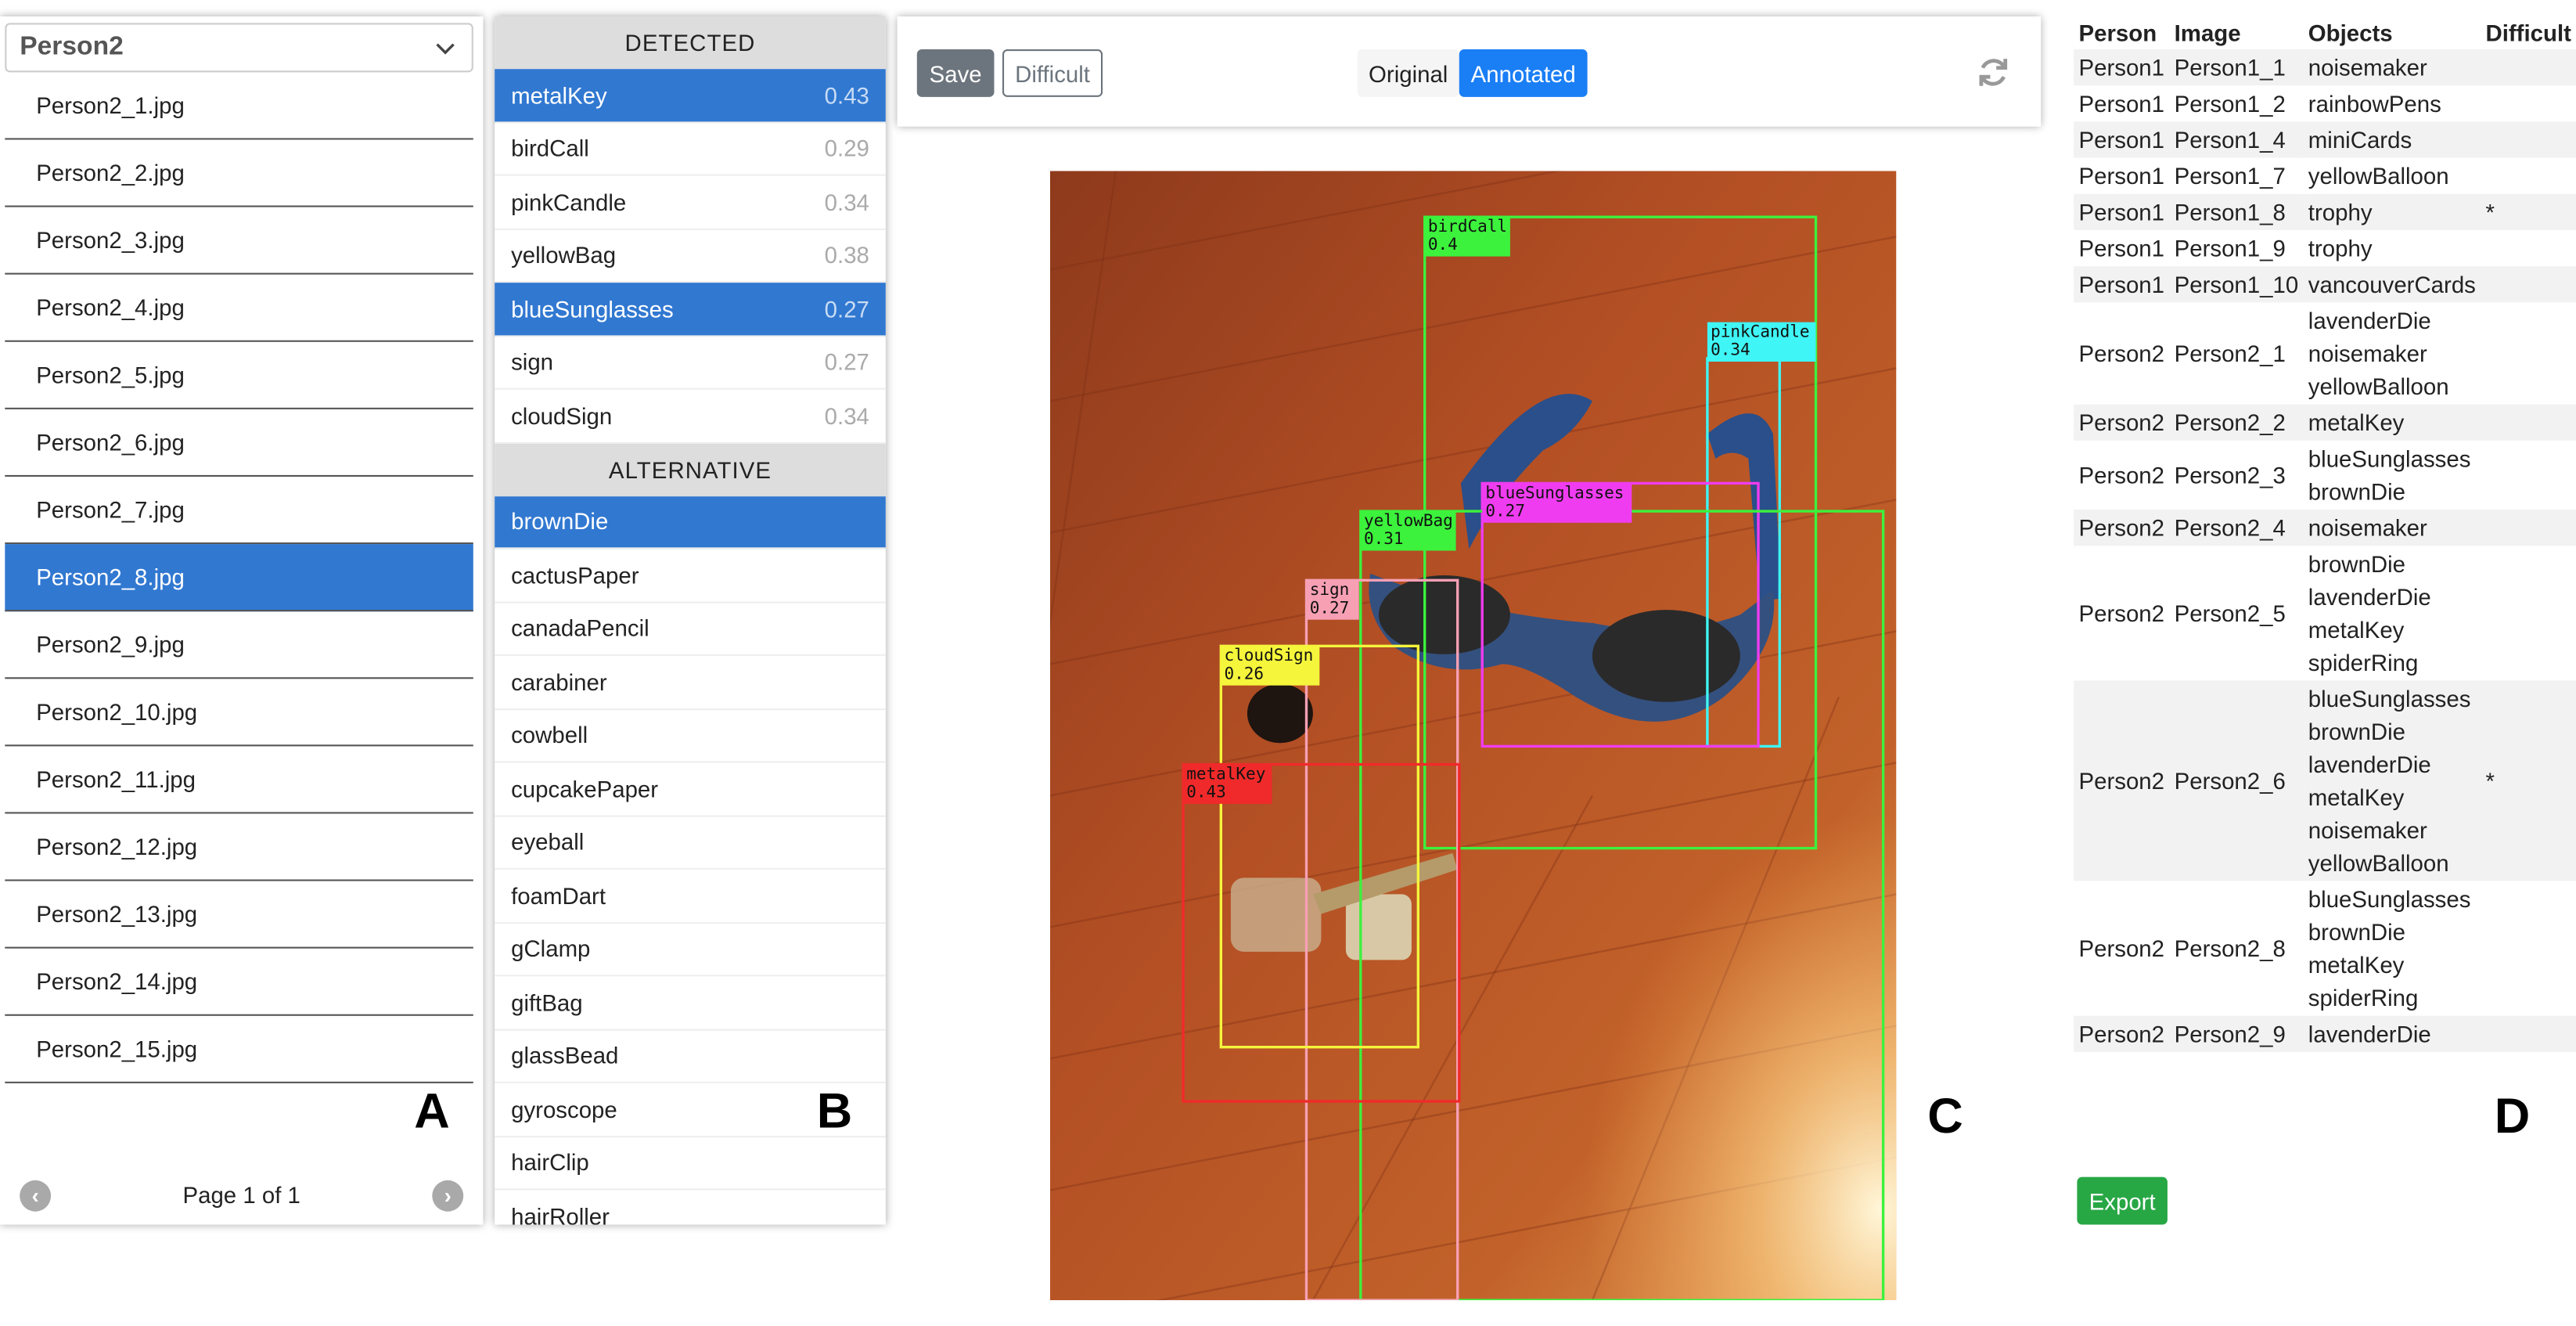 The image size is (2576, 1326). Describe the element at coordinates (2325, 1033) in the screenshot. I see `table-row: Person2 Person2_9 lavenderDie` at that location.